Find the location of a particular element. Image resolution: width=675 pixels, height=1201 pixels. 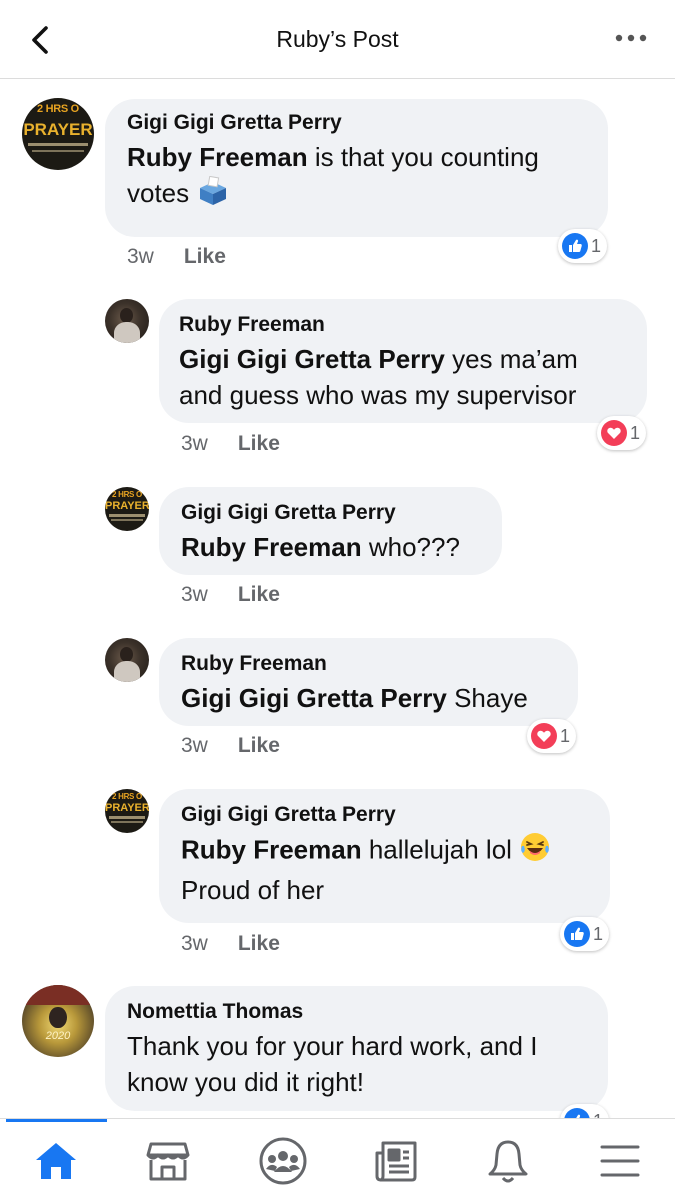

groups-icon is located at coordinates (283, 1161).